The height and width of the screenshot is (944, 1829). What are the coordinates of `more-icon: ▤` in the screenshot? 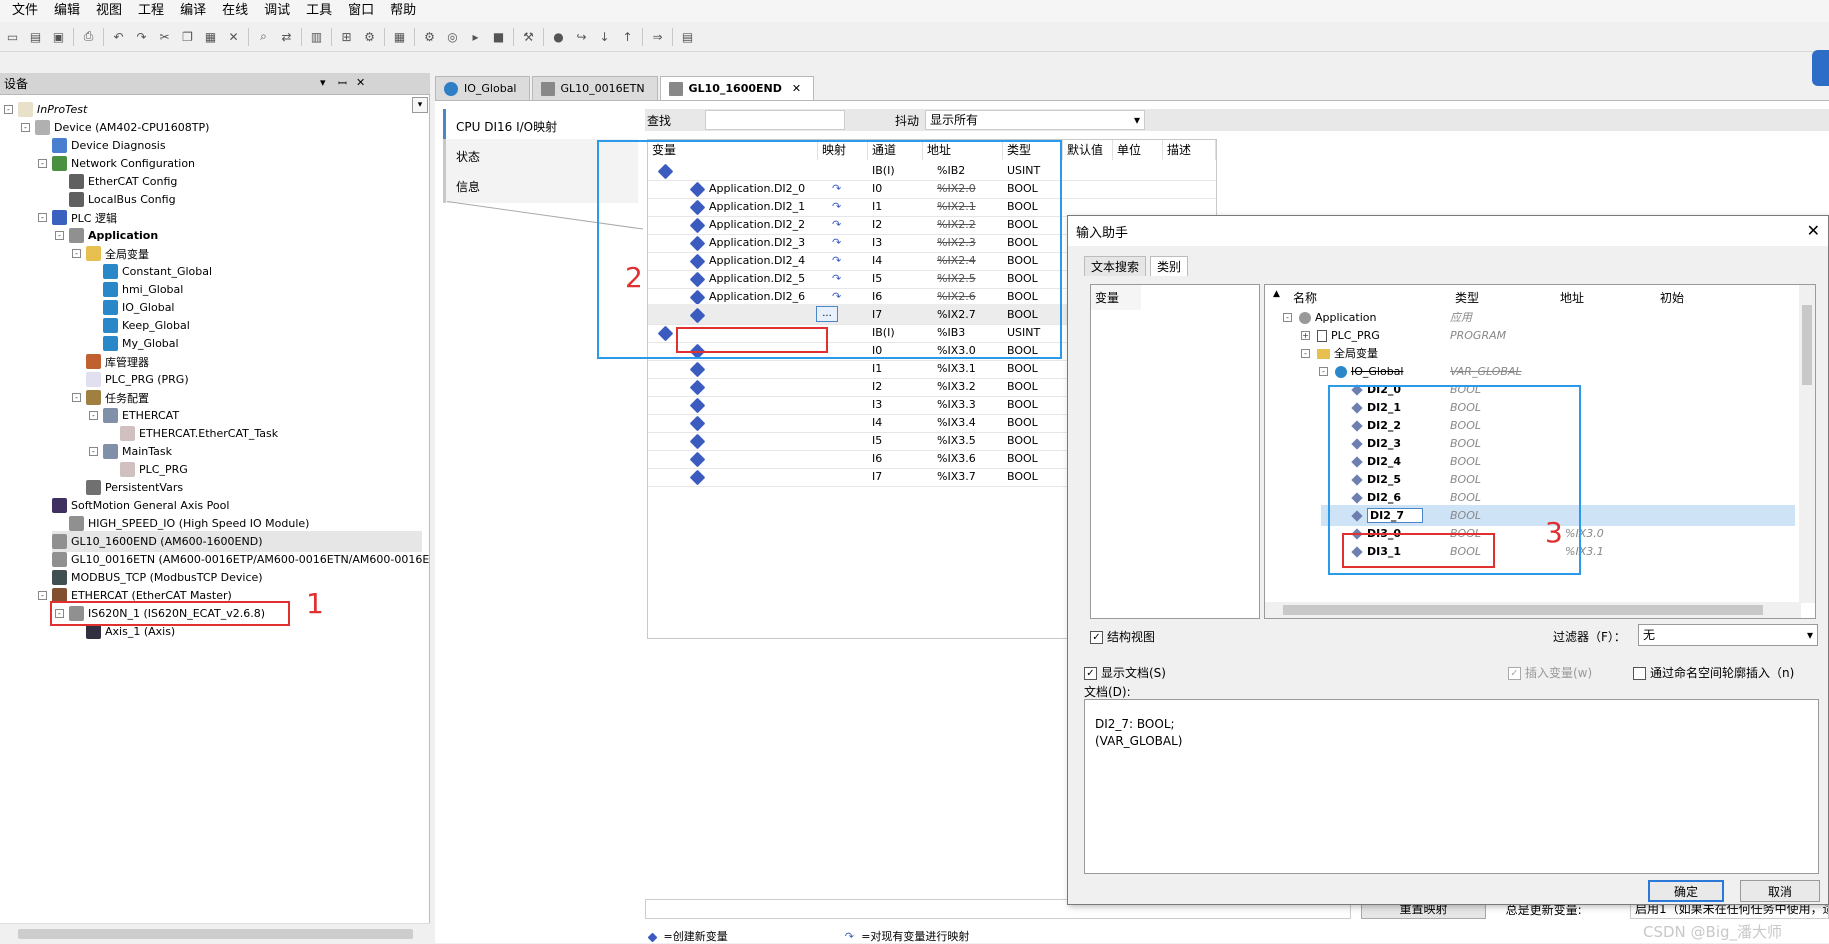 It's located at (687, 36).